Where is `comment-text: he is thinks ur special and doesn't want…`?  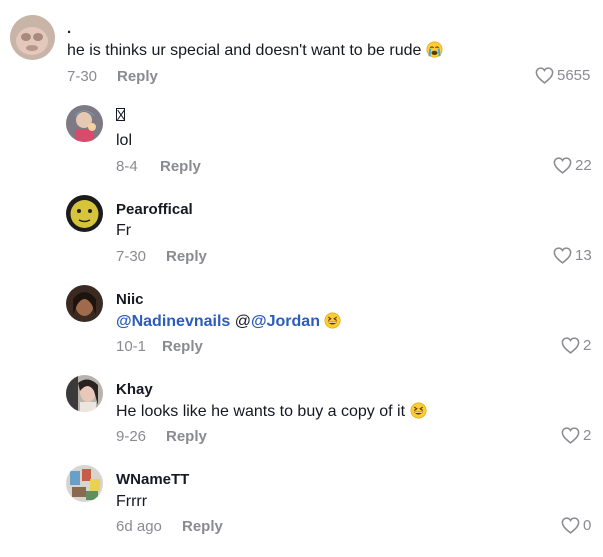 comment-text: he is thinks ur special and doesn't want… is located at coordinates (255, 50).